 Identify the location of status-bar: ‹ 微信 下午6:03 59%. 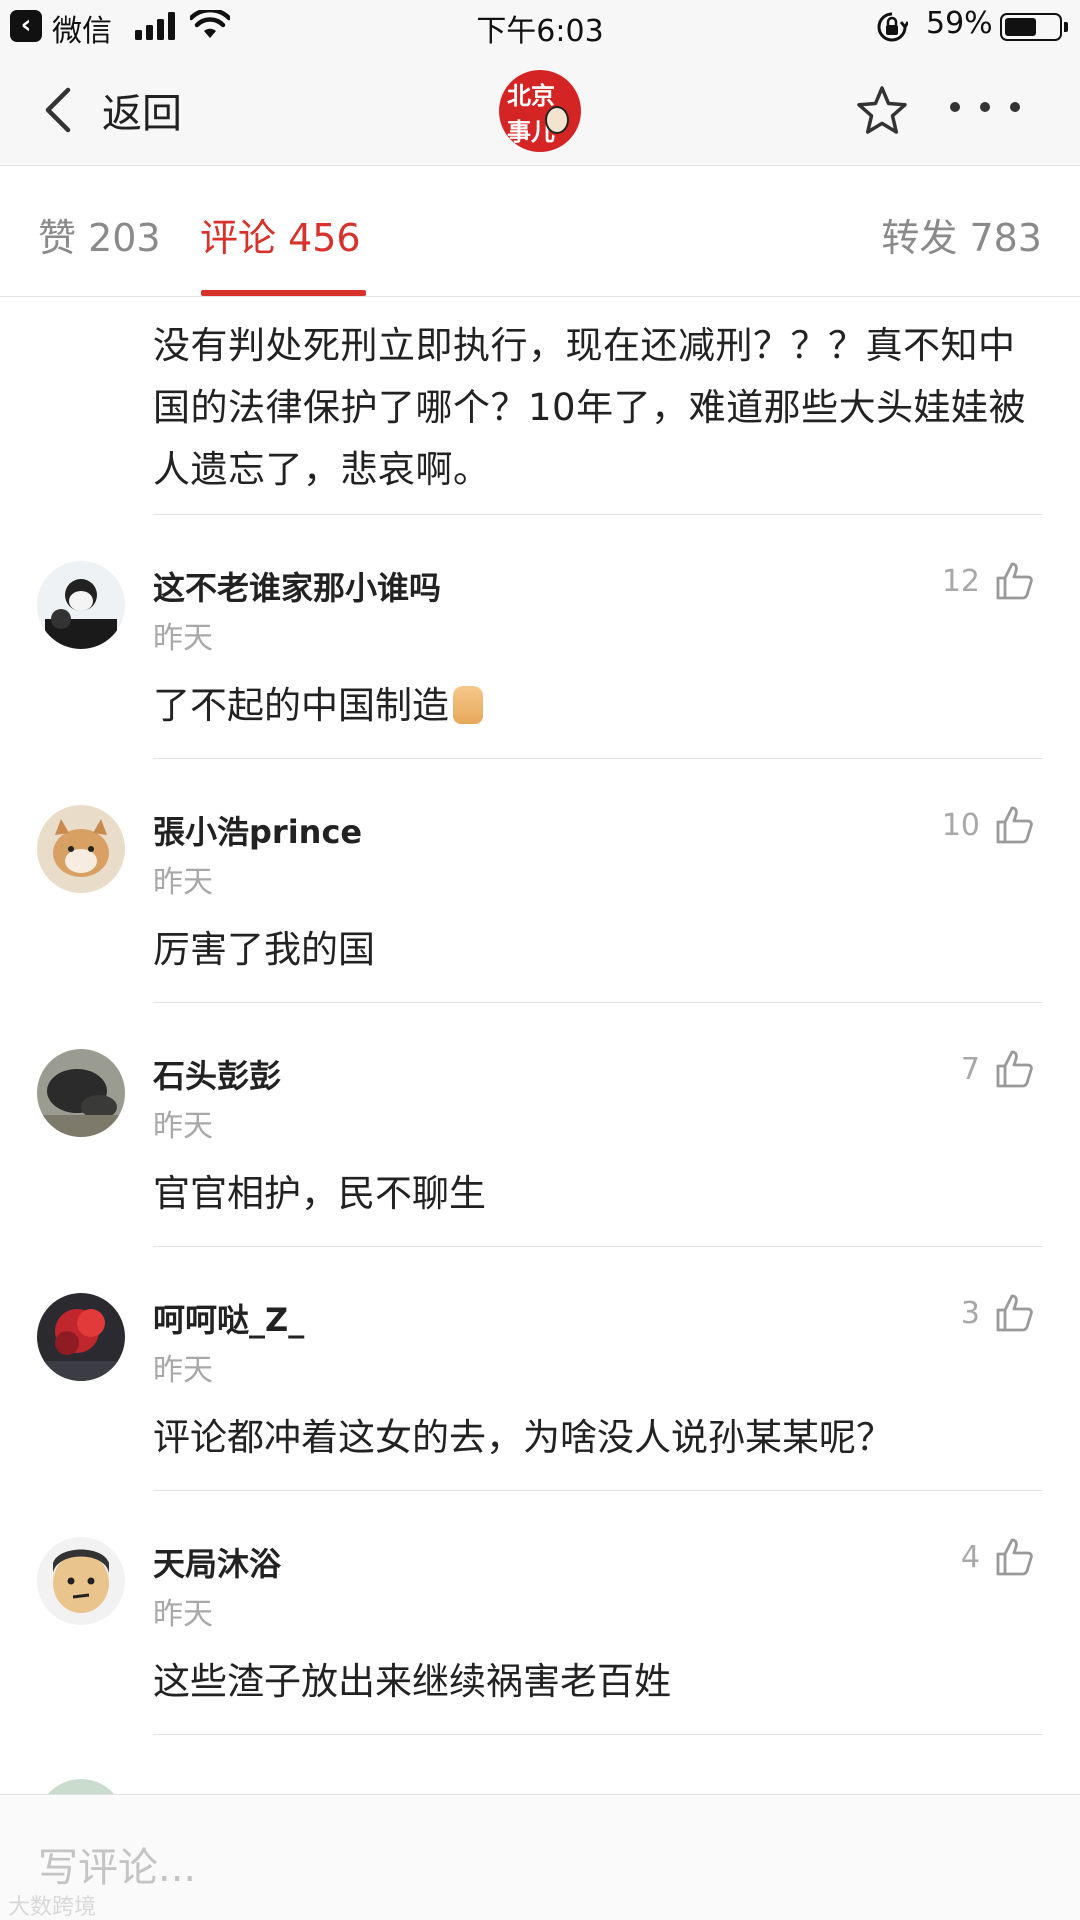
(540, 26).